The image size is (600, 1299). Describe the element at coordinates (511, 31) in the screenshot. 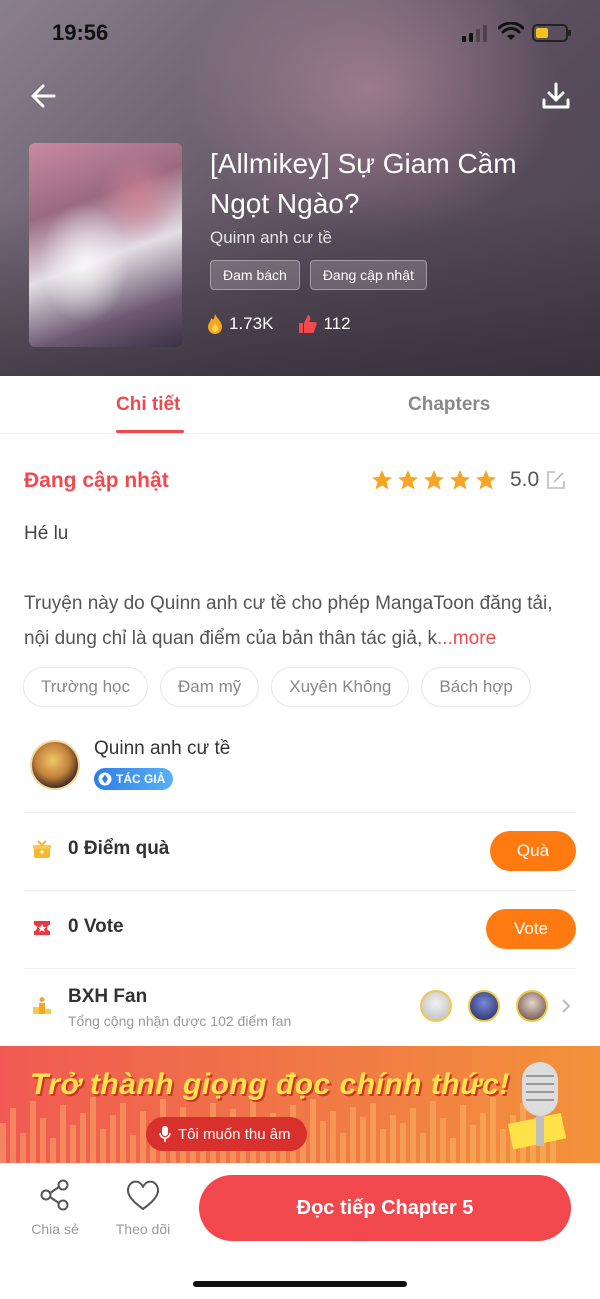

I see `wifi-icon` at that location.